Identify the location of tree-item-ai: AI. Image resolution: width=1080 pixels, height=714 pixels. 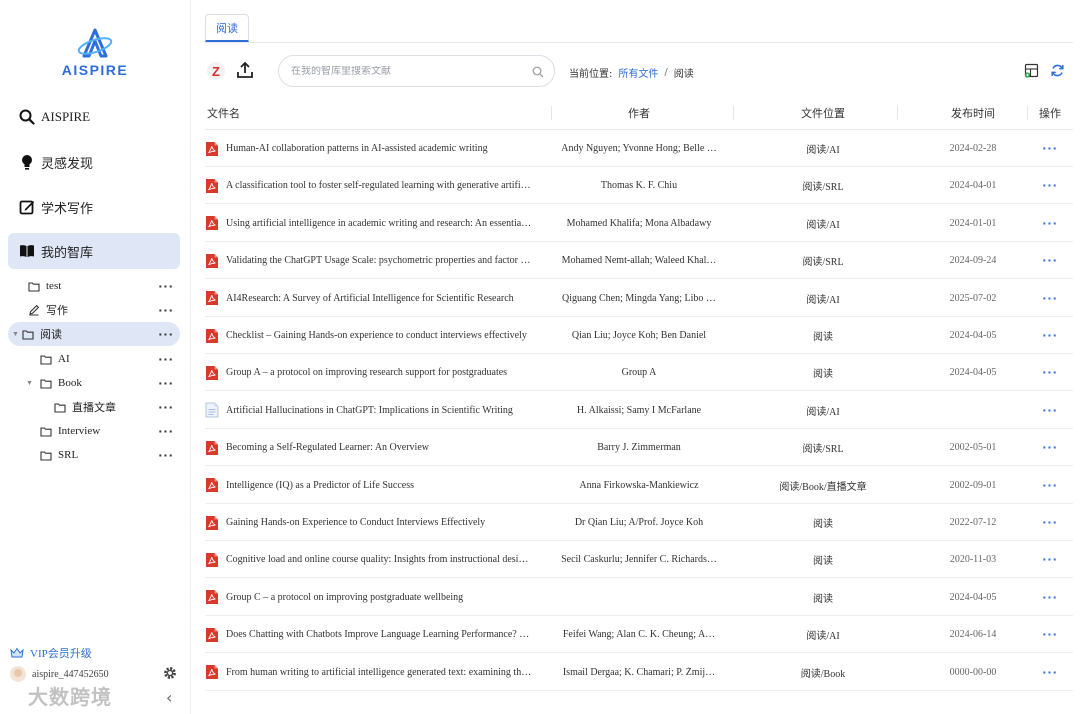
(50, 359).